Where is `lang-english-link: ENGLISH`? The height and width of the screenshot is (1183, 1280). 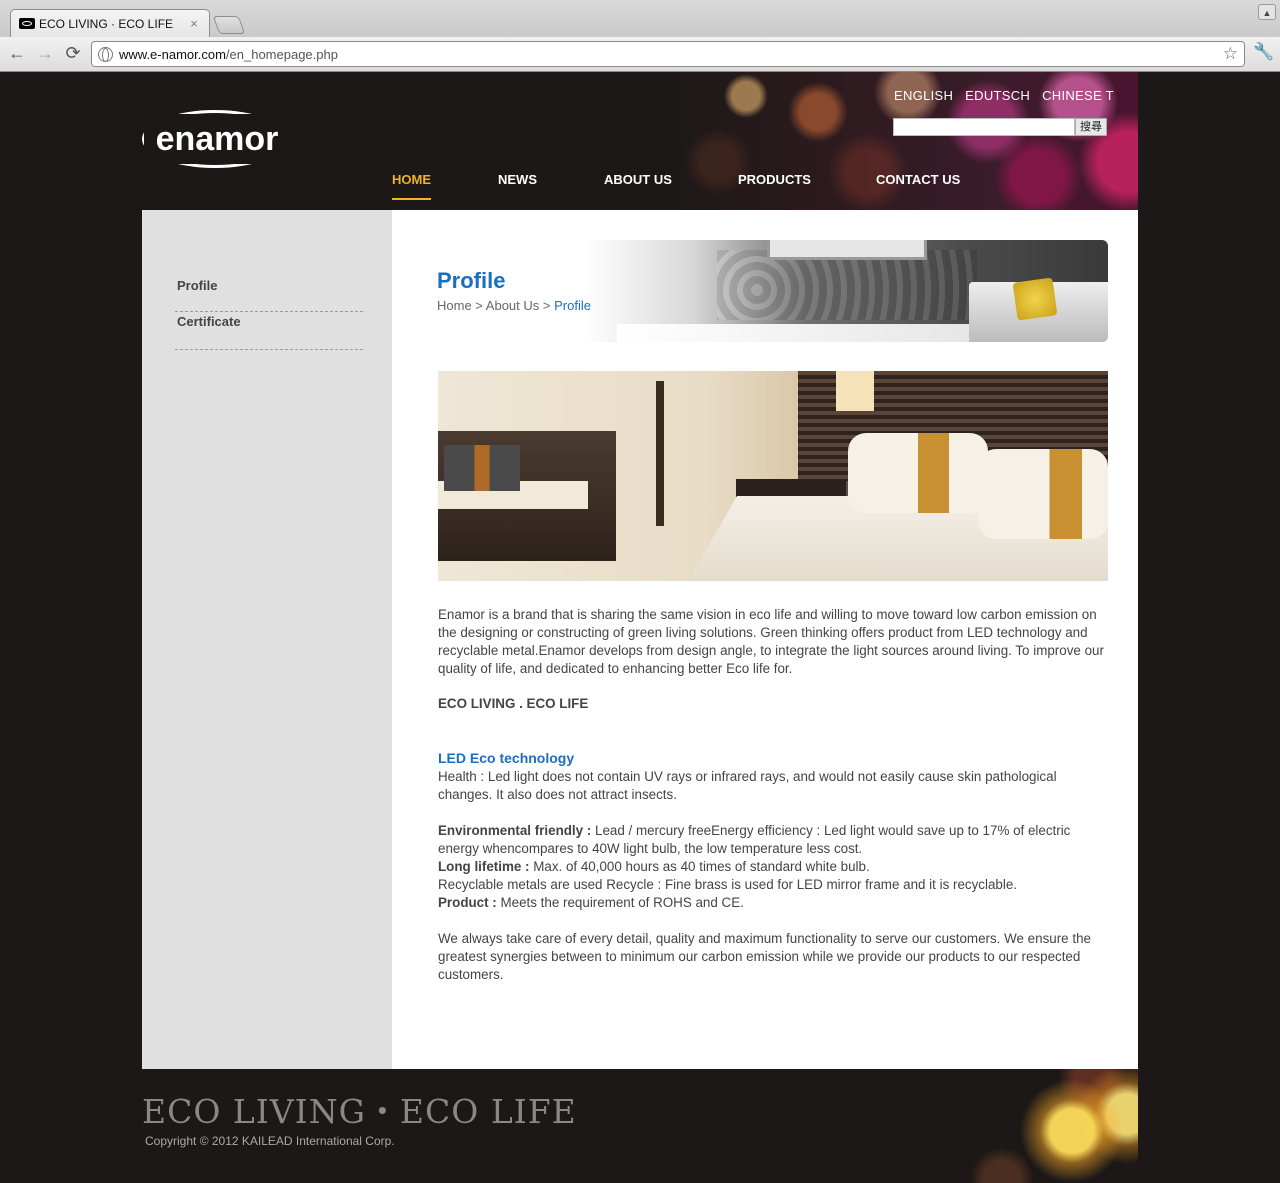
lang-english-link: ENGLISH is located at coordinates (923, 95).